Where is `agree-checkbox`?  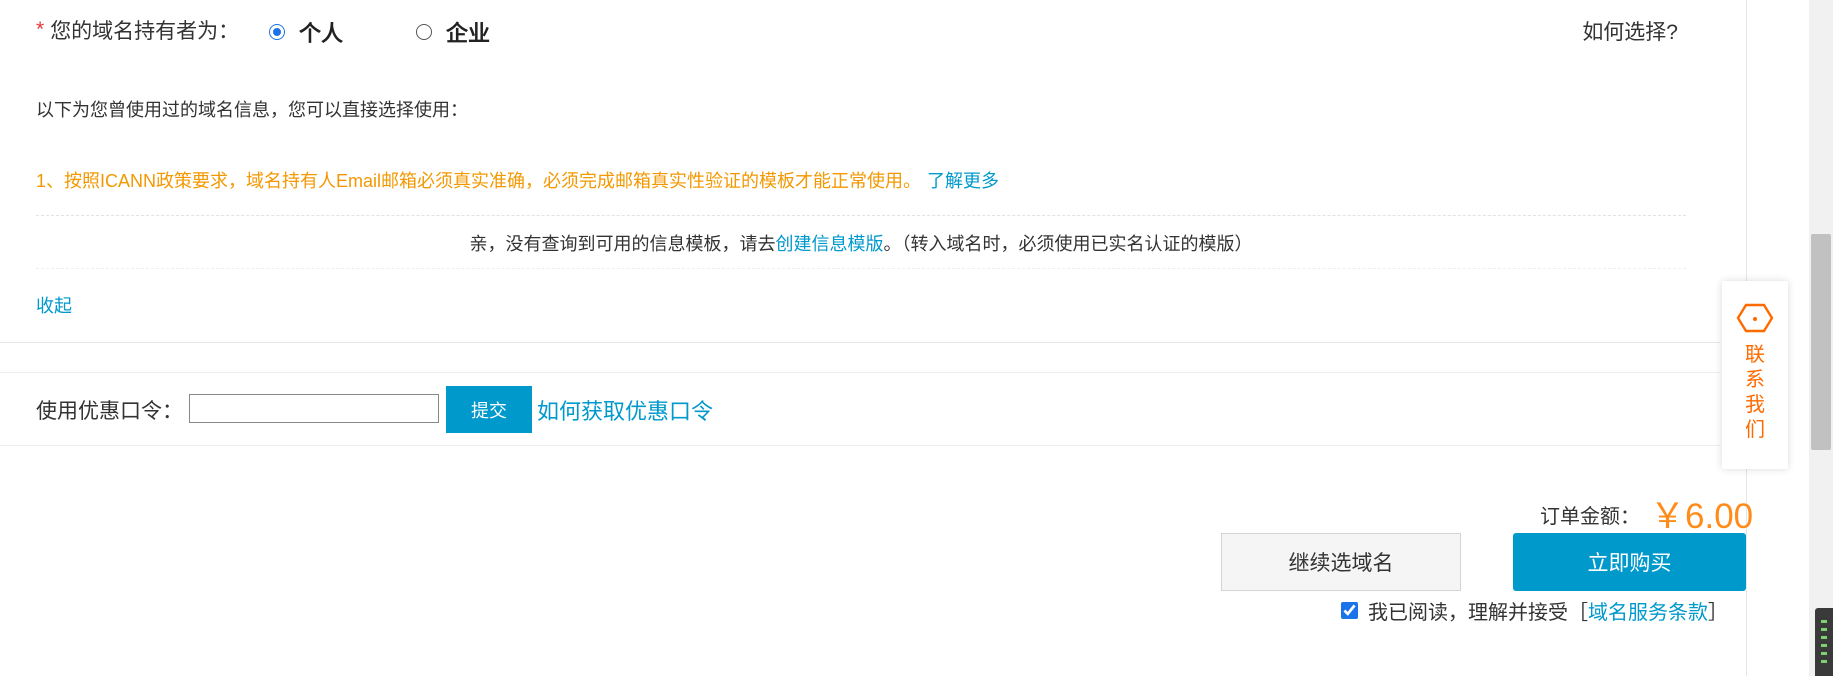 agree-checkbox is located at coordinates (1349, 610).